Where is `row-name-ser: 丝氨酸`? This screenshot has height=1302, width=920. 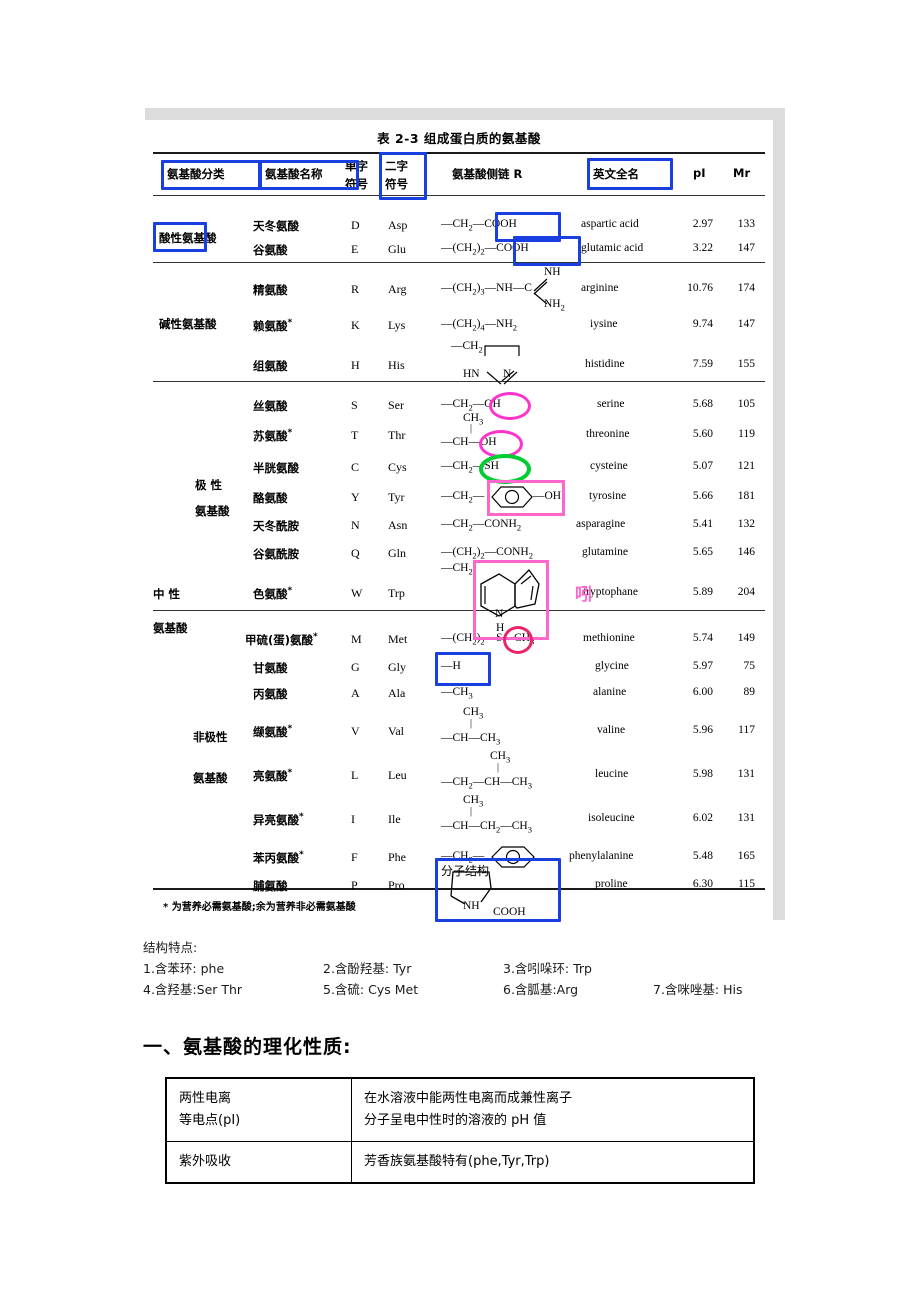 row-name-ser: 丝氨酸 is located at coordinates (270, 406).